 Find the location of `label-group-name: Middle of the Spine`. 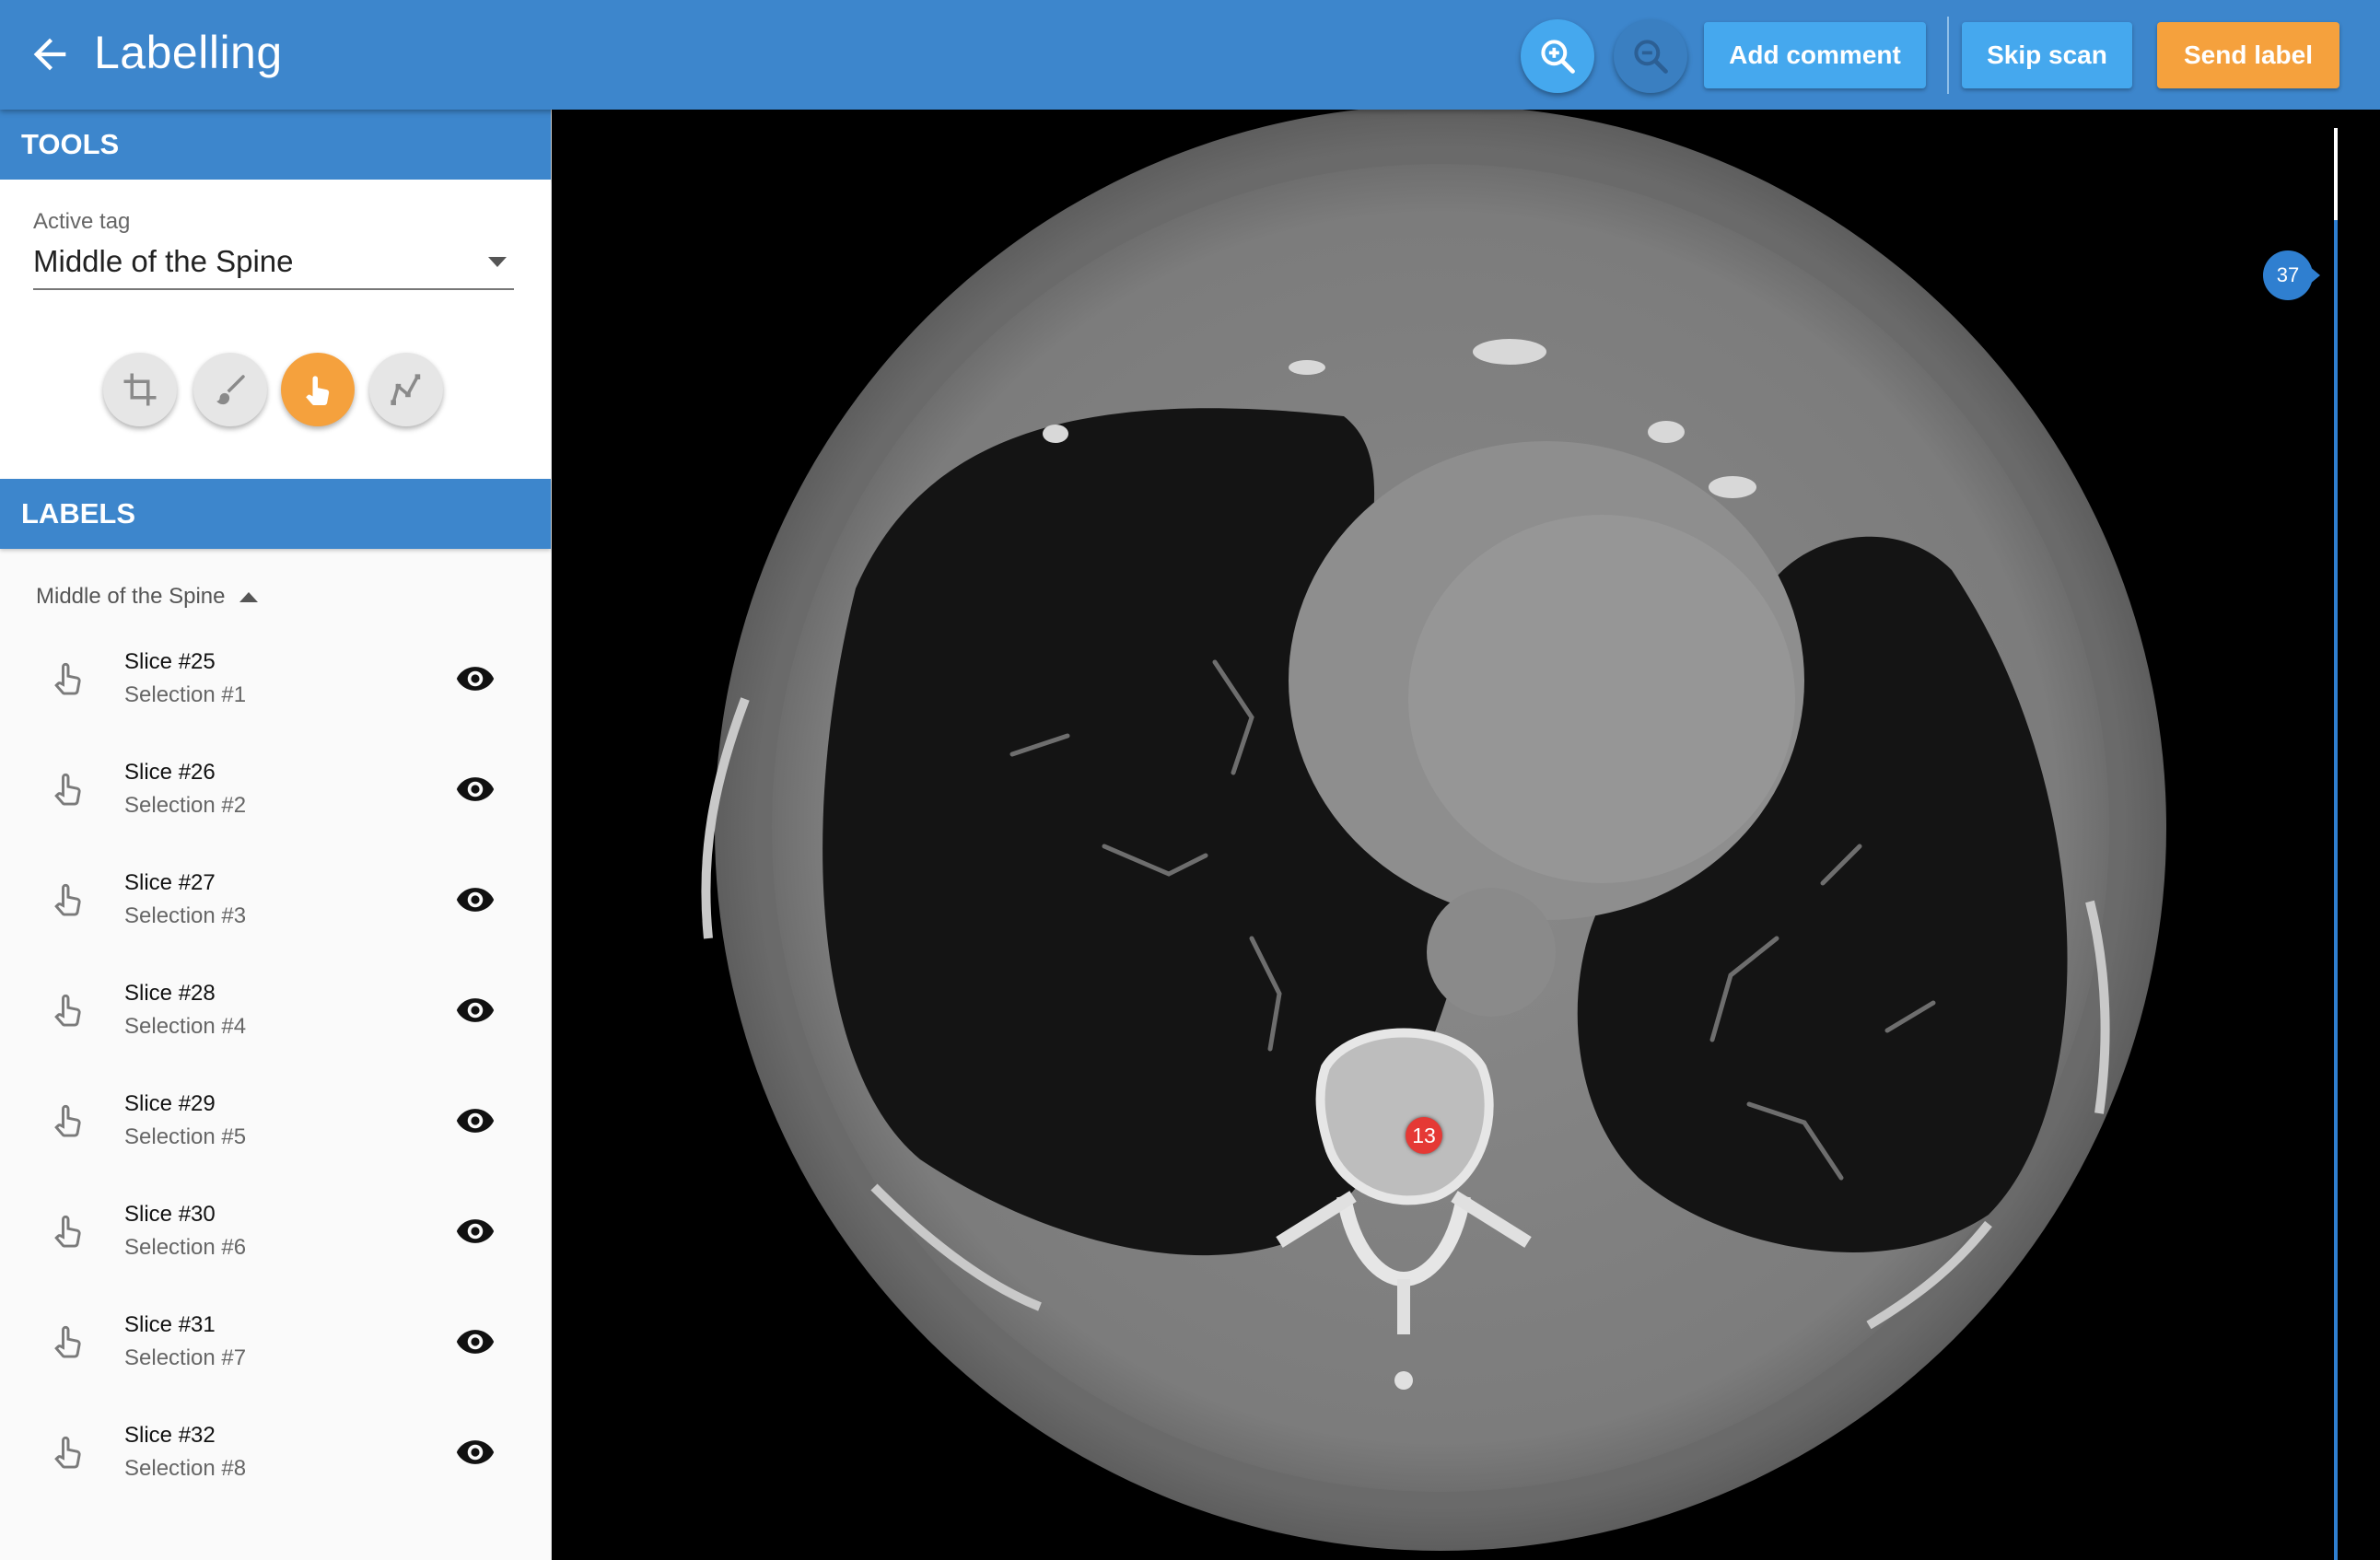

label-group-name: Middle of the Spine is located at coordinates (131, 596).